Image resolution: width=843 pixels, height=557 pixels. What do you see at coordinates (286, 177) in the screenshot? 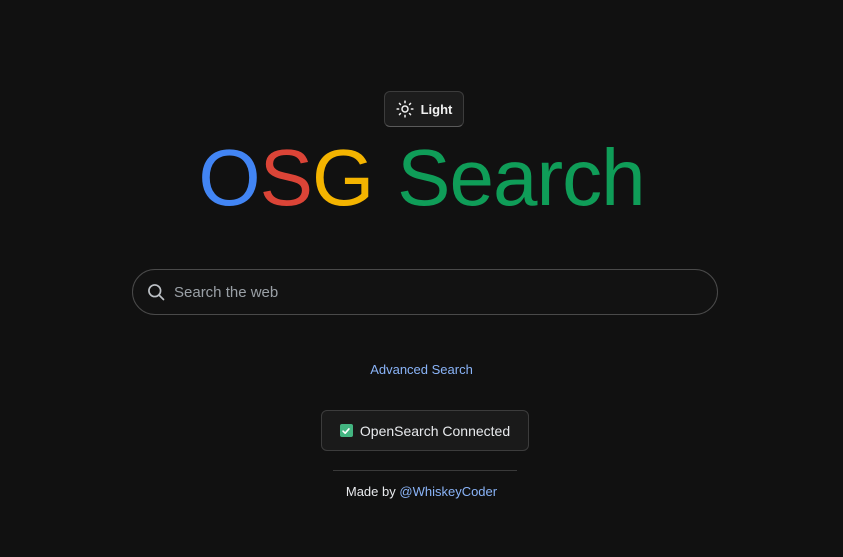
I see `logo-letter-s: S` at bounding box center [286, 177].